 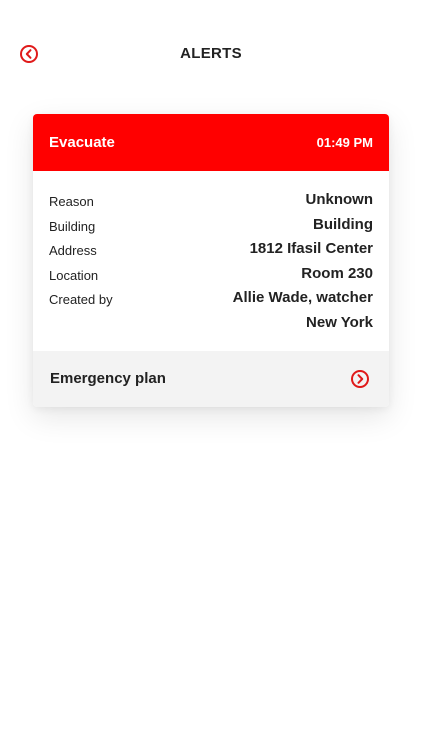 I want to click on detail-value: New York, so click(x=339, y=322).